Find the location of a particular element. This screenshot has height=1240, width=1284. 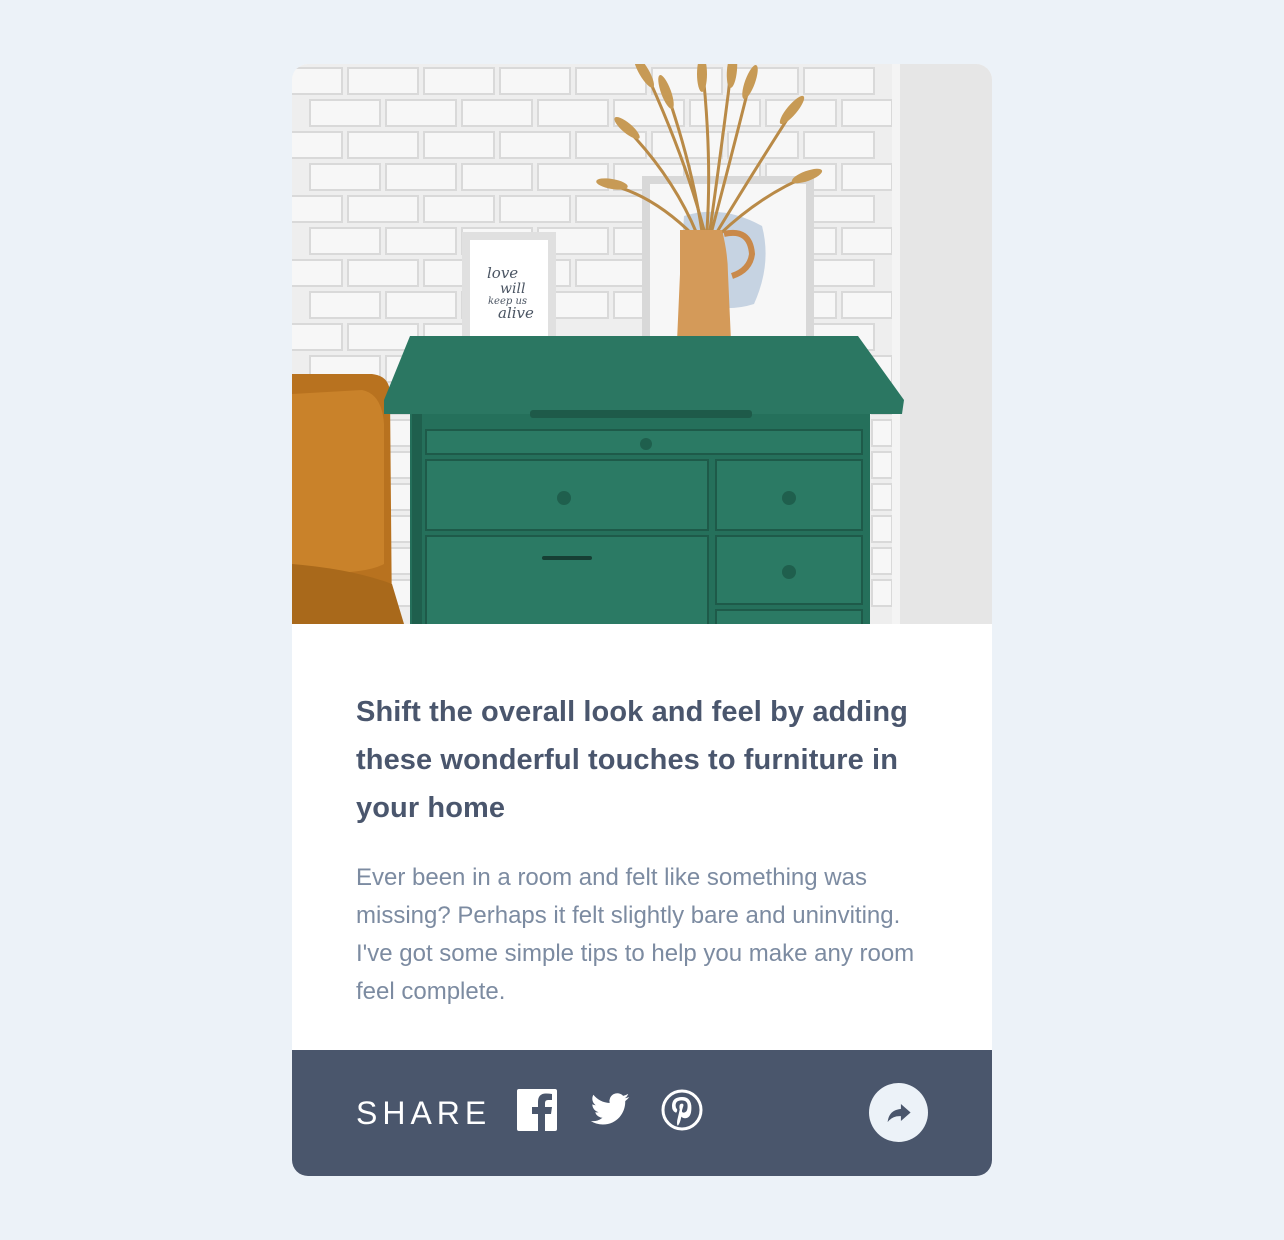

share-label: SHARE is located at coordinates (424, 1113).